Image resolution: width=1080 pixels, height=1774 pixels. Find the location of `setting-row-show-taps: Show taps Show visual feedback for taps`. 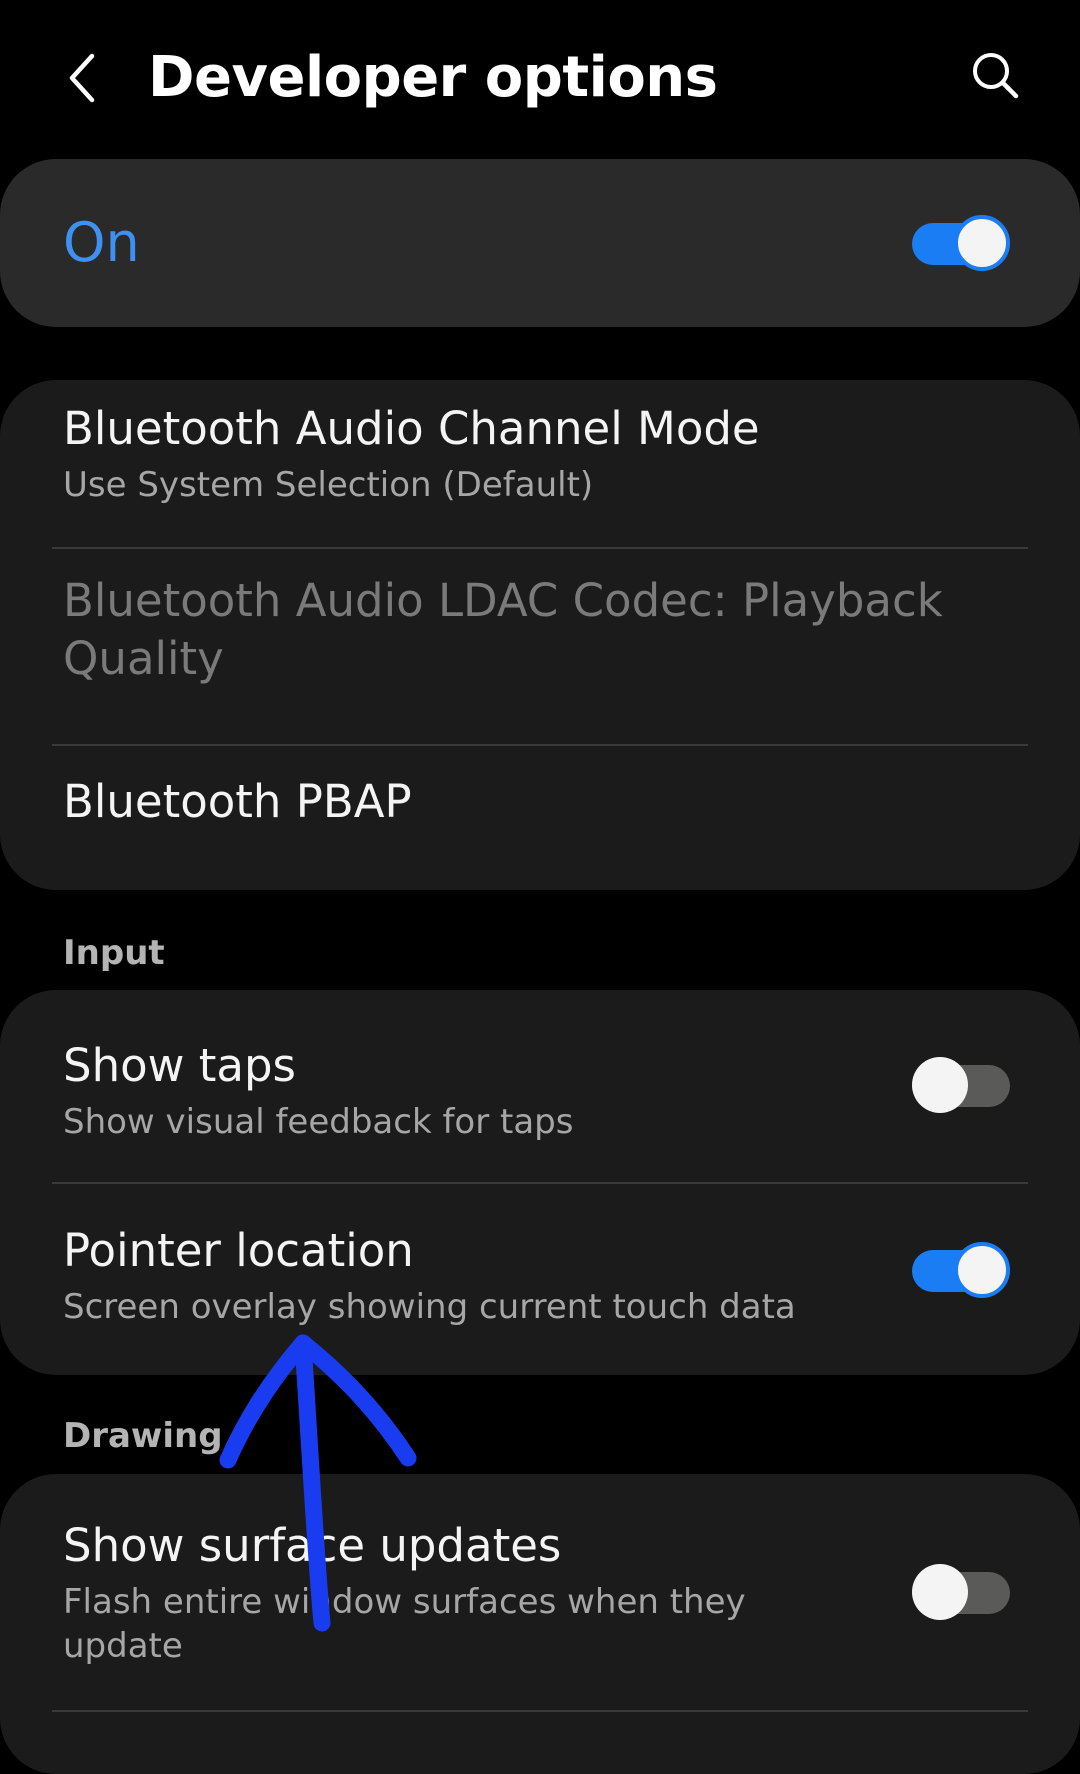

setting-row-show-taps: Show taps Show visual feedback for taps is located at coordinates (540, 1086).